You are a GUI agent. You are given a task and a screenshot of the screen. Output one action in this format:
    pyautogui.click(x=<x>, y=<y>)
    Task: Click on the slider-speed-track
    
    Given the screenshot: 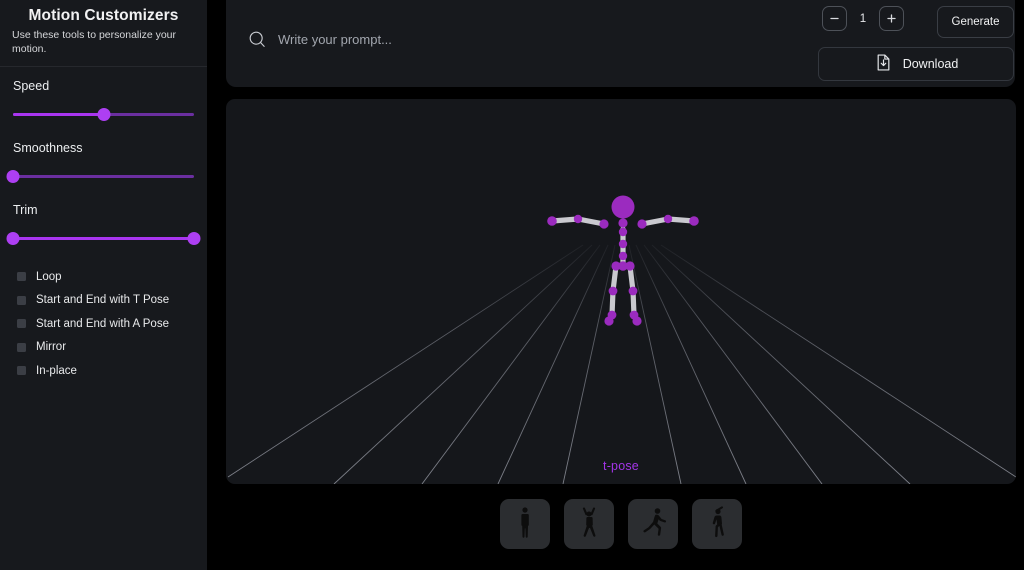 What is the action you would take?
    pyautogui.click(x=103, y=114)
    